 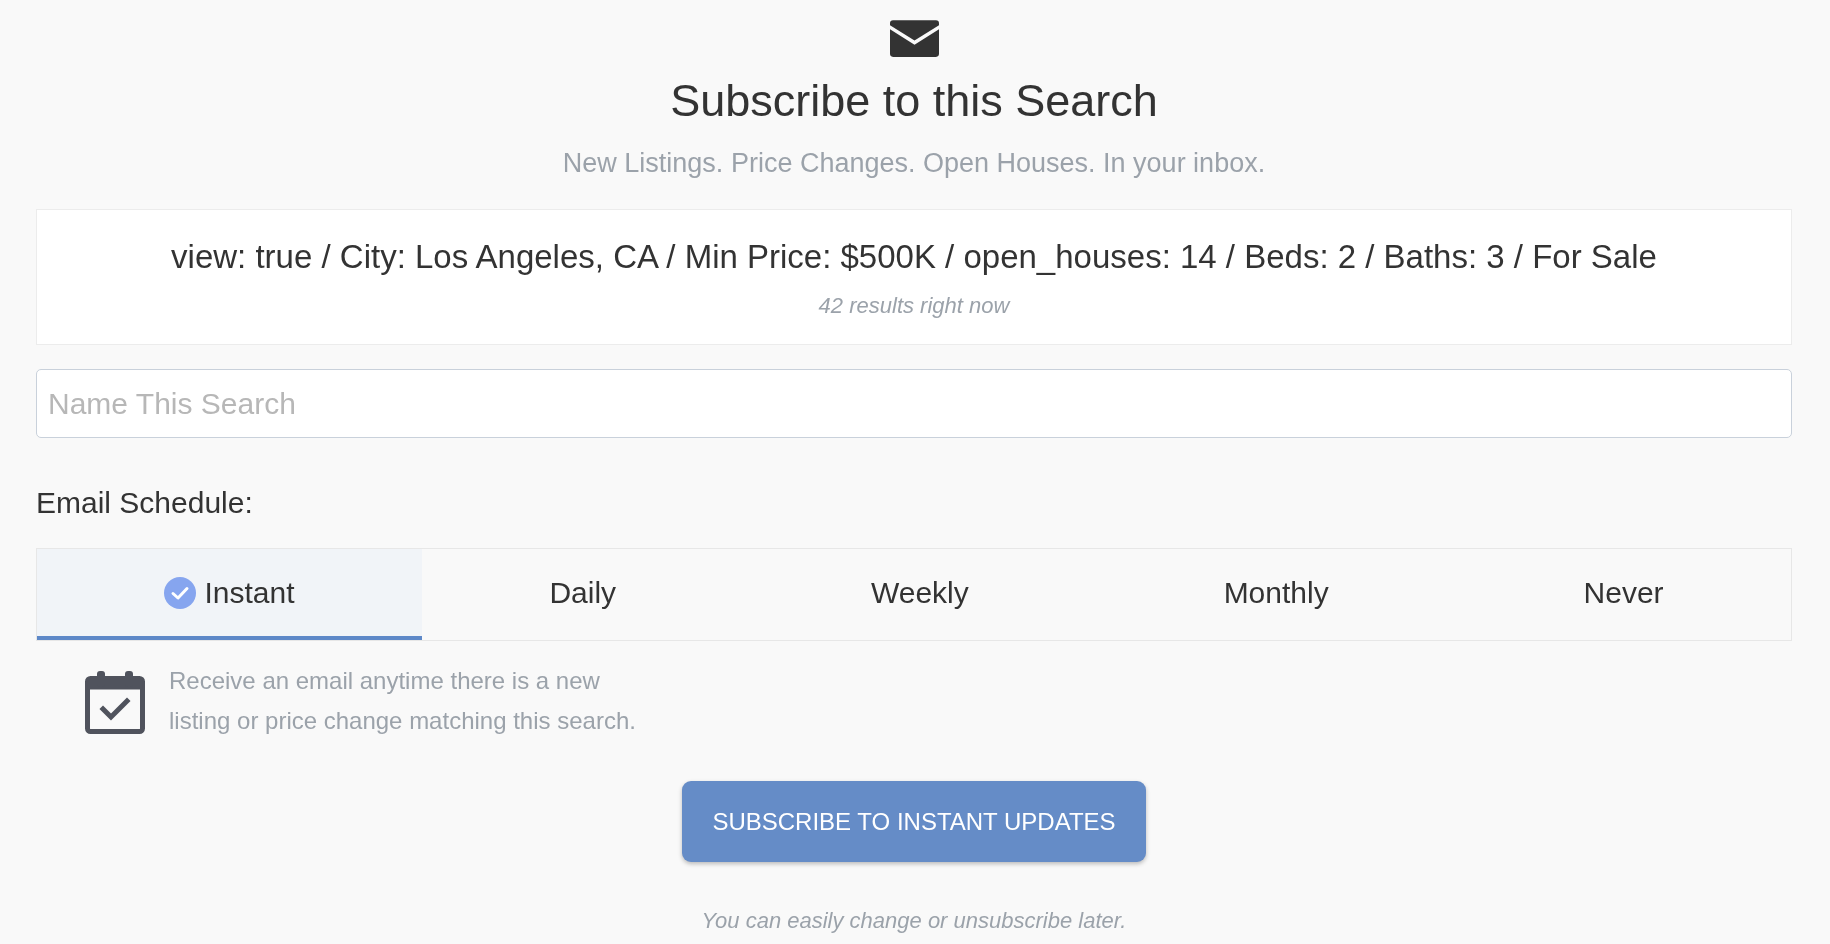 I want to click on result-count-text: 42 results right now, so click(x=914, y=306).